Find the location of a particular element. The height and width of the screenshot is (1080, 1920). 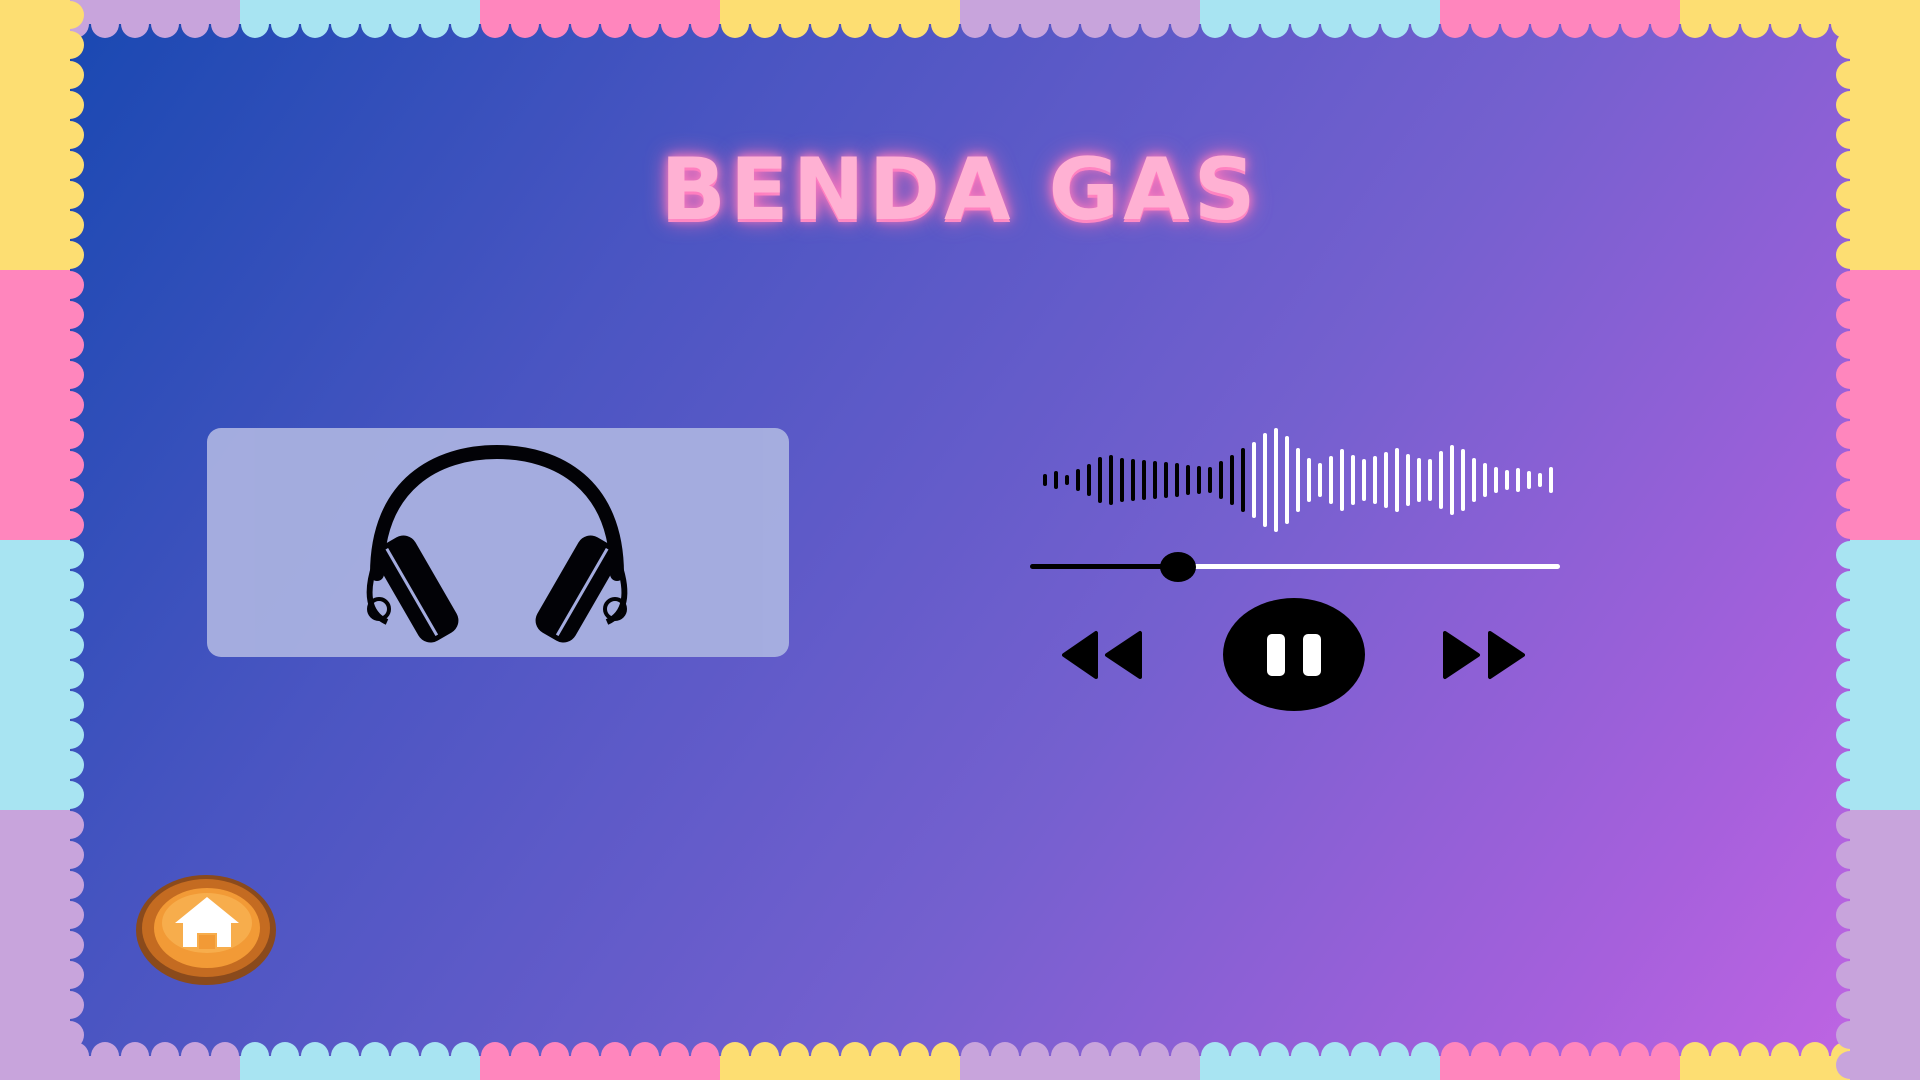

playback-progress-slider is located at coordinates (1295, 567).